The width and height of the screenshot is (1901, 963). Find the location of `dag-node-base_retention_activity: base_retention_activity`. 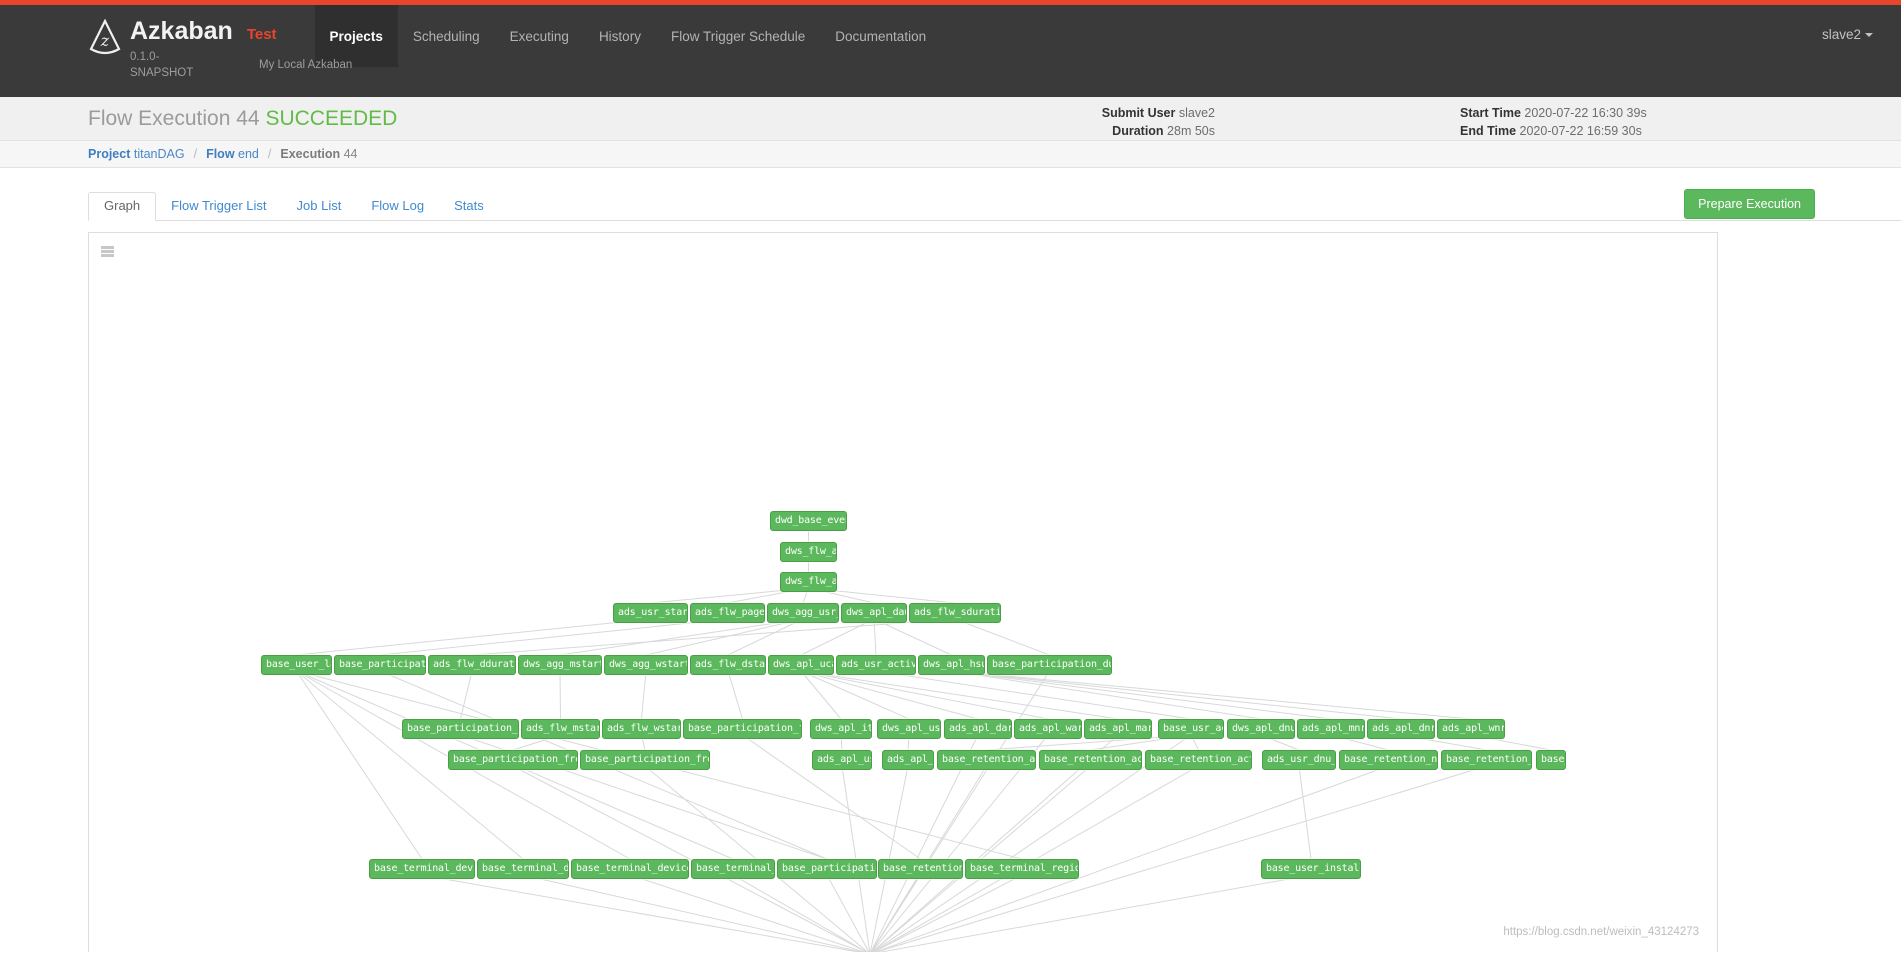

dag-node-base_retention_activity: base_retention_activity is located at coordinates (920, 869).